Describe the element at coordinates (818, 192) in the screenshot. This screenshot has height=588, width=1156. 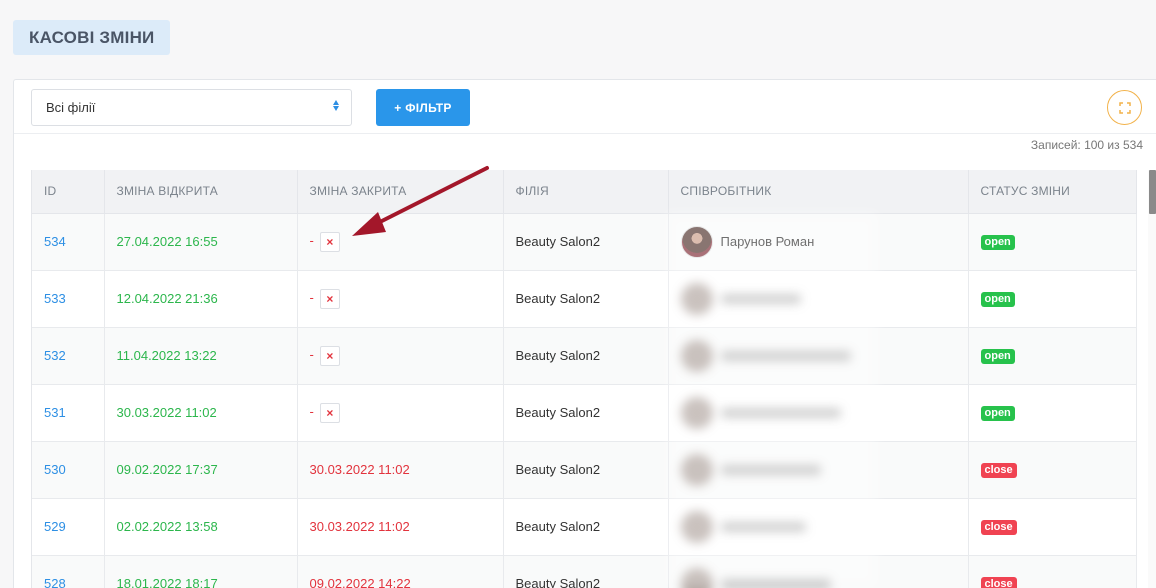
I see `col-employee: СПІВРОБІТНИК` at that location.